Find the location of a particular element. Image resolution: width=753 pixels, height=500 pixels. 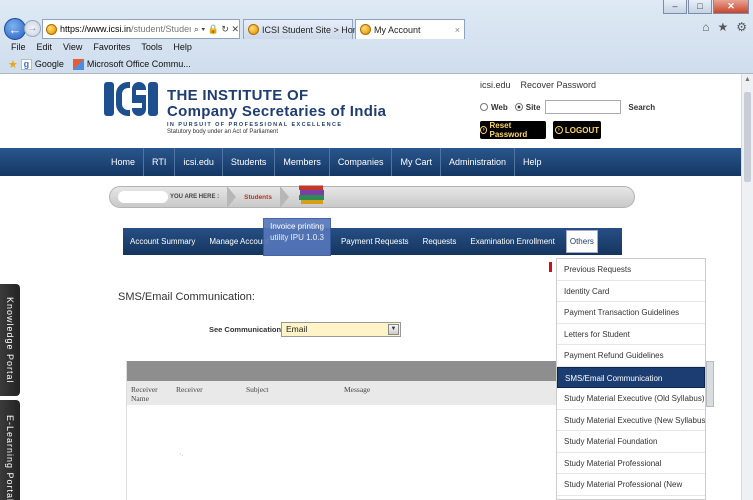

radio-site is located at coordinates (518, 107).